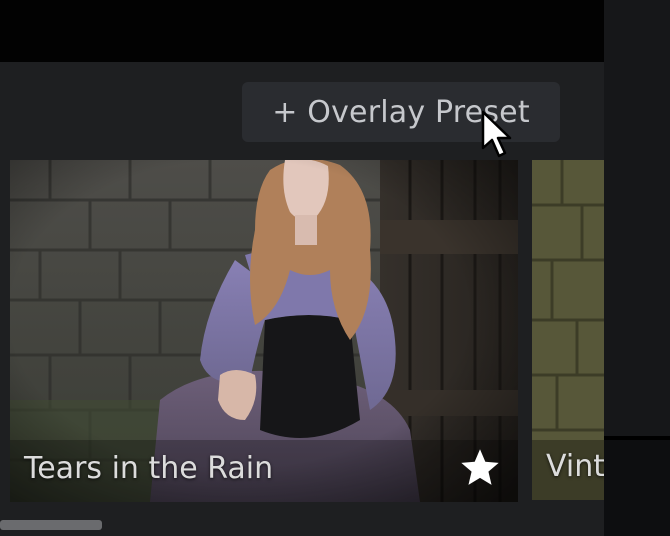 This screenshot has width=670, height=536. What do you see at coordinates (637, 488) in the screenshot?
I see `side-panel-bottom` at bounding box center [637, 488].